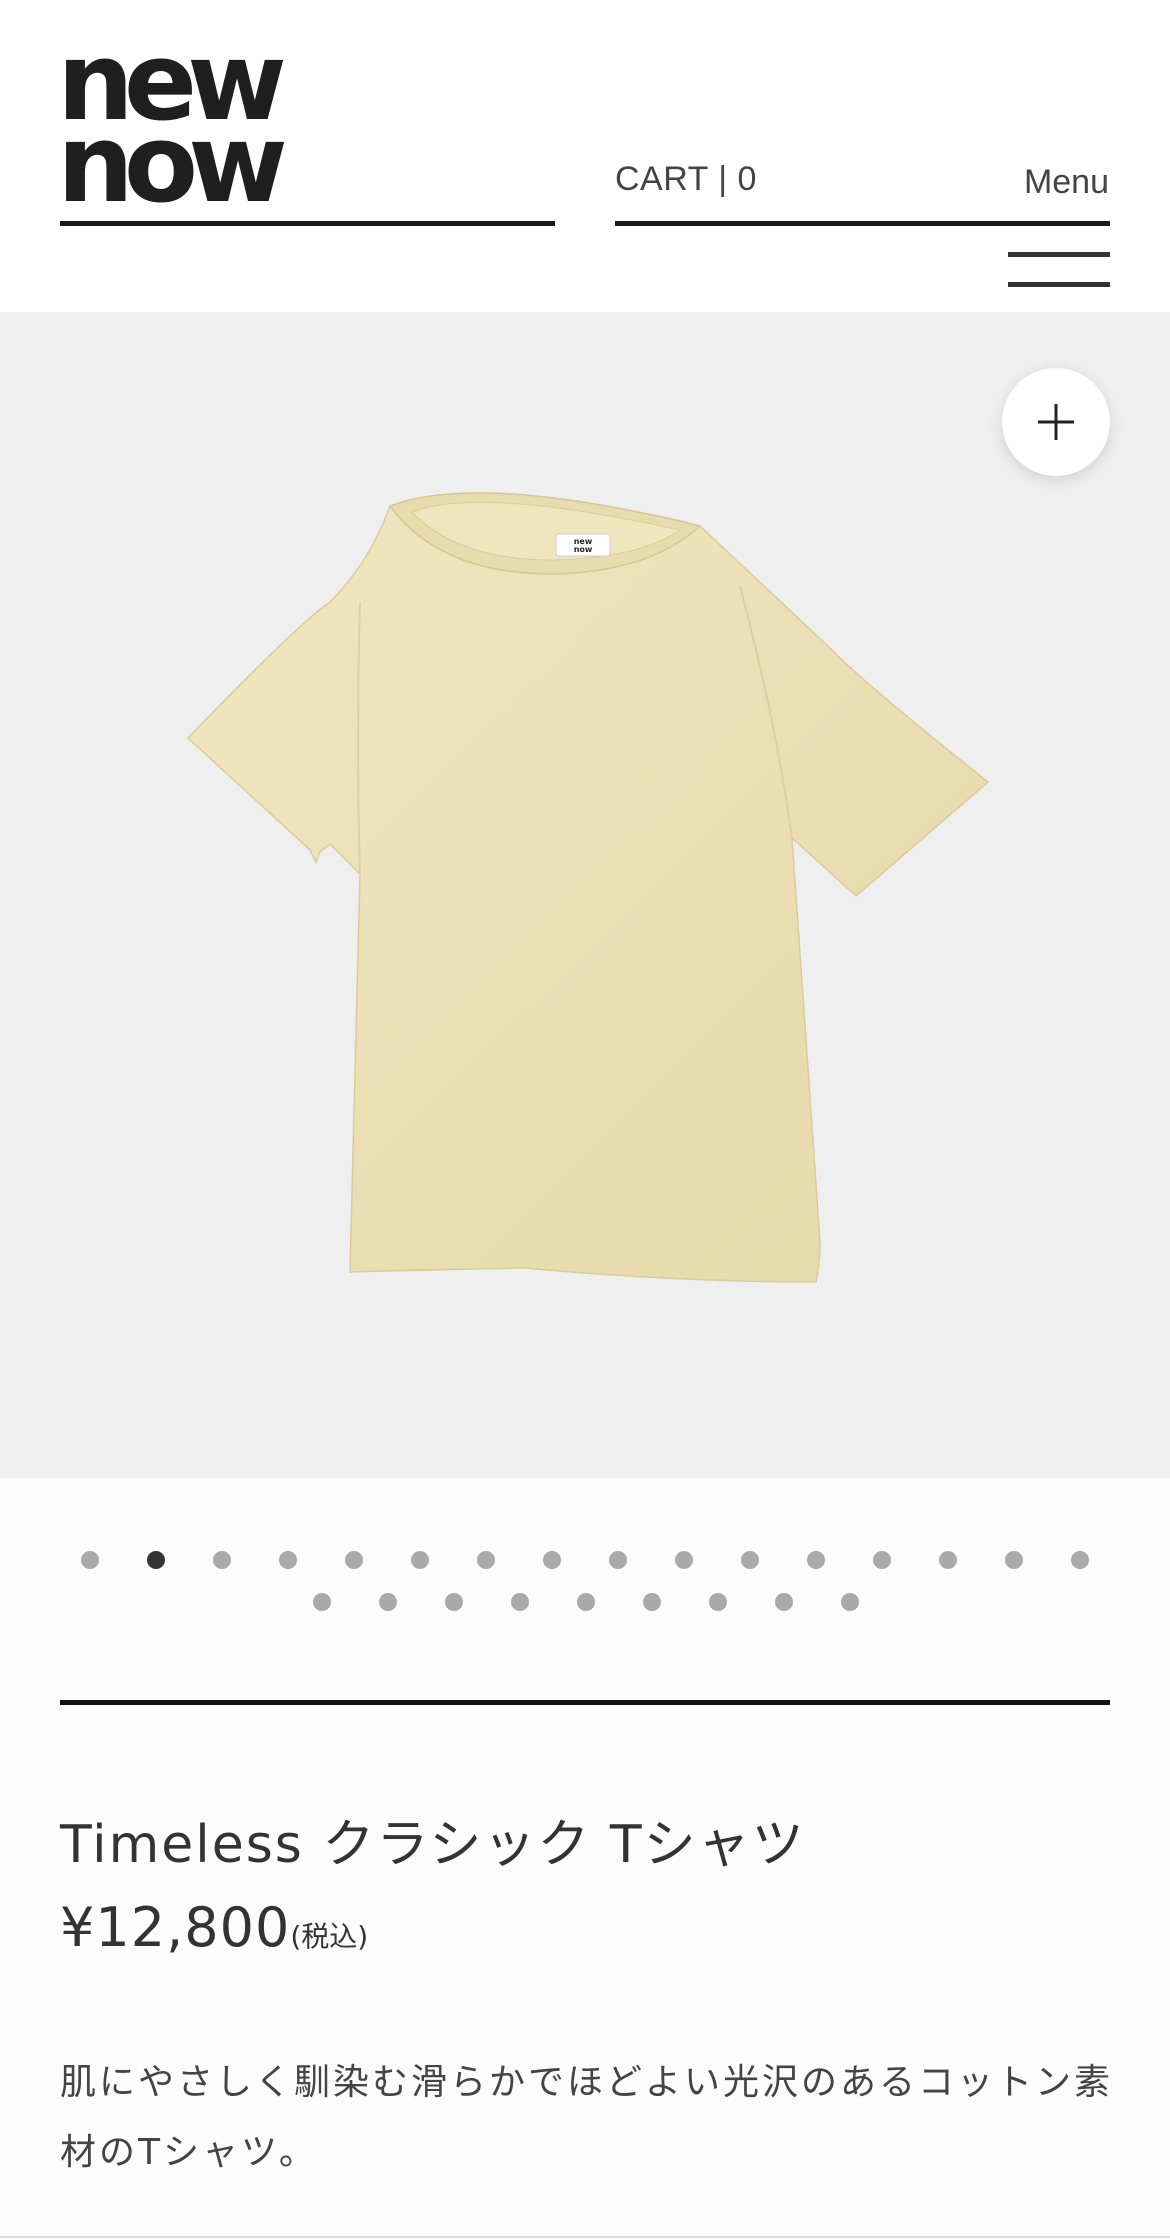 The width and height of the screenshot is (1170, 2239). I want to click on product-title: Timeless クラシック Tシャツ, so click(433, 1845).